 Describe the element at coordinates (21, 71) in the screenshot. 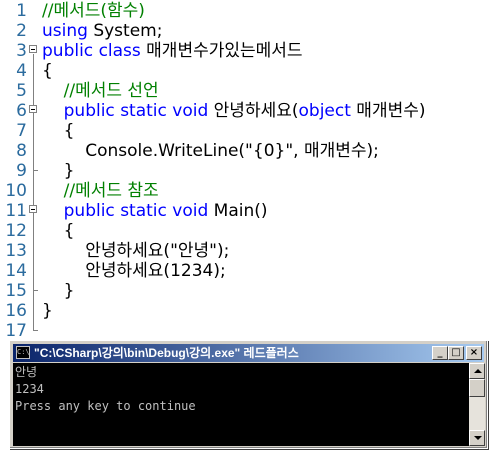

I see `line-number: 4` at that location.